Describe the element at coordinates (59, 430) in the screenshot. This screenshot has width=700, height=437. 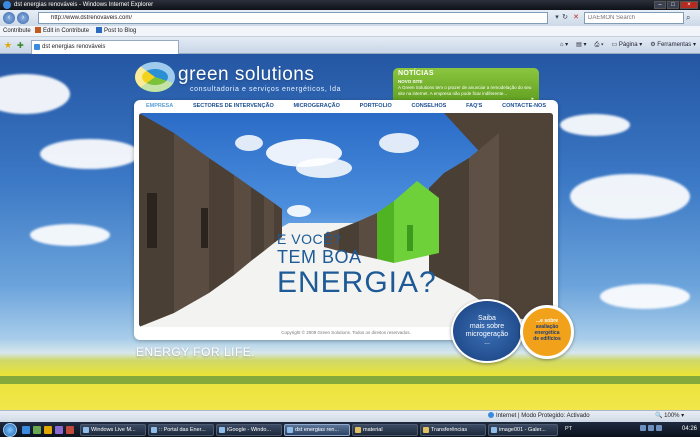
I see `quicklaunch-media-icon` at that location.